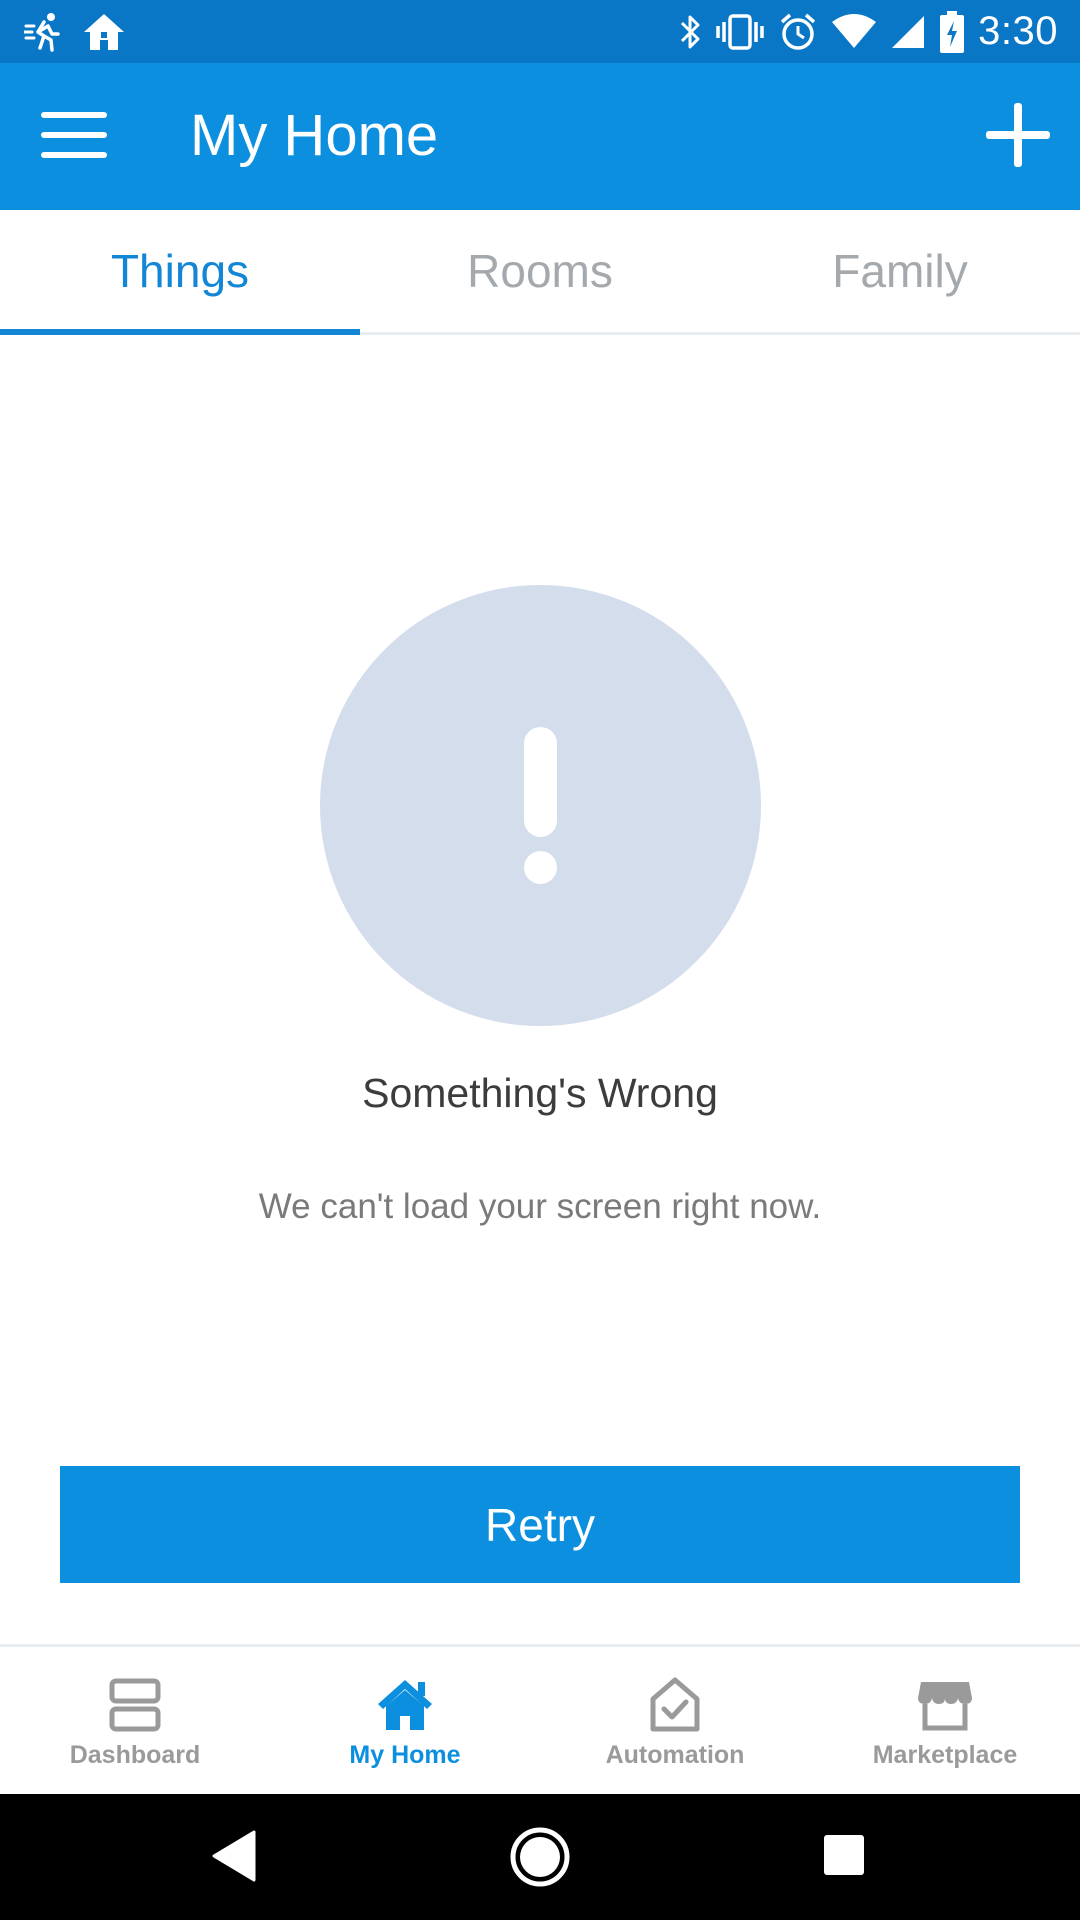 The width and height of the screenshot is (1080, 1920). I want to click on nav-item-automation: Automation, so click(675, 1720).